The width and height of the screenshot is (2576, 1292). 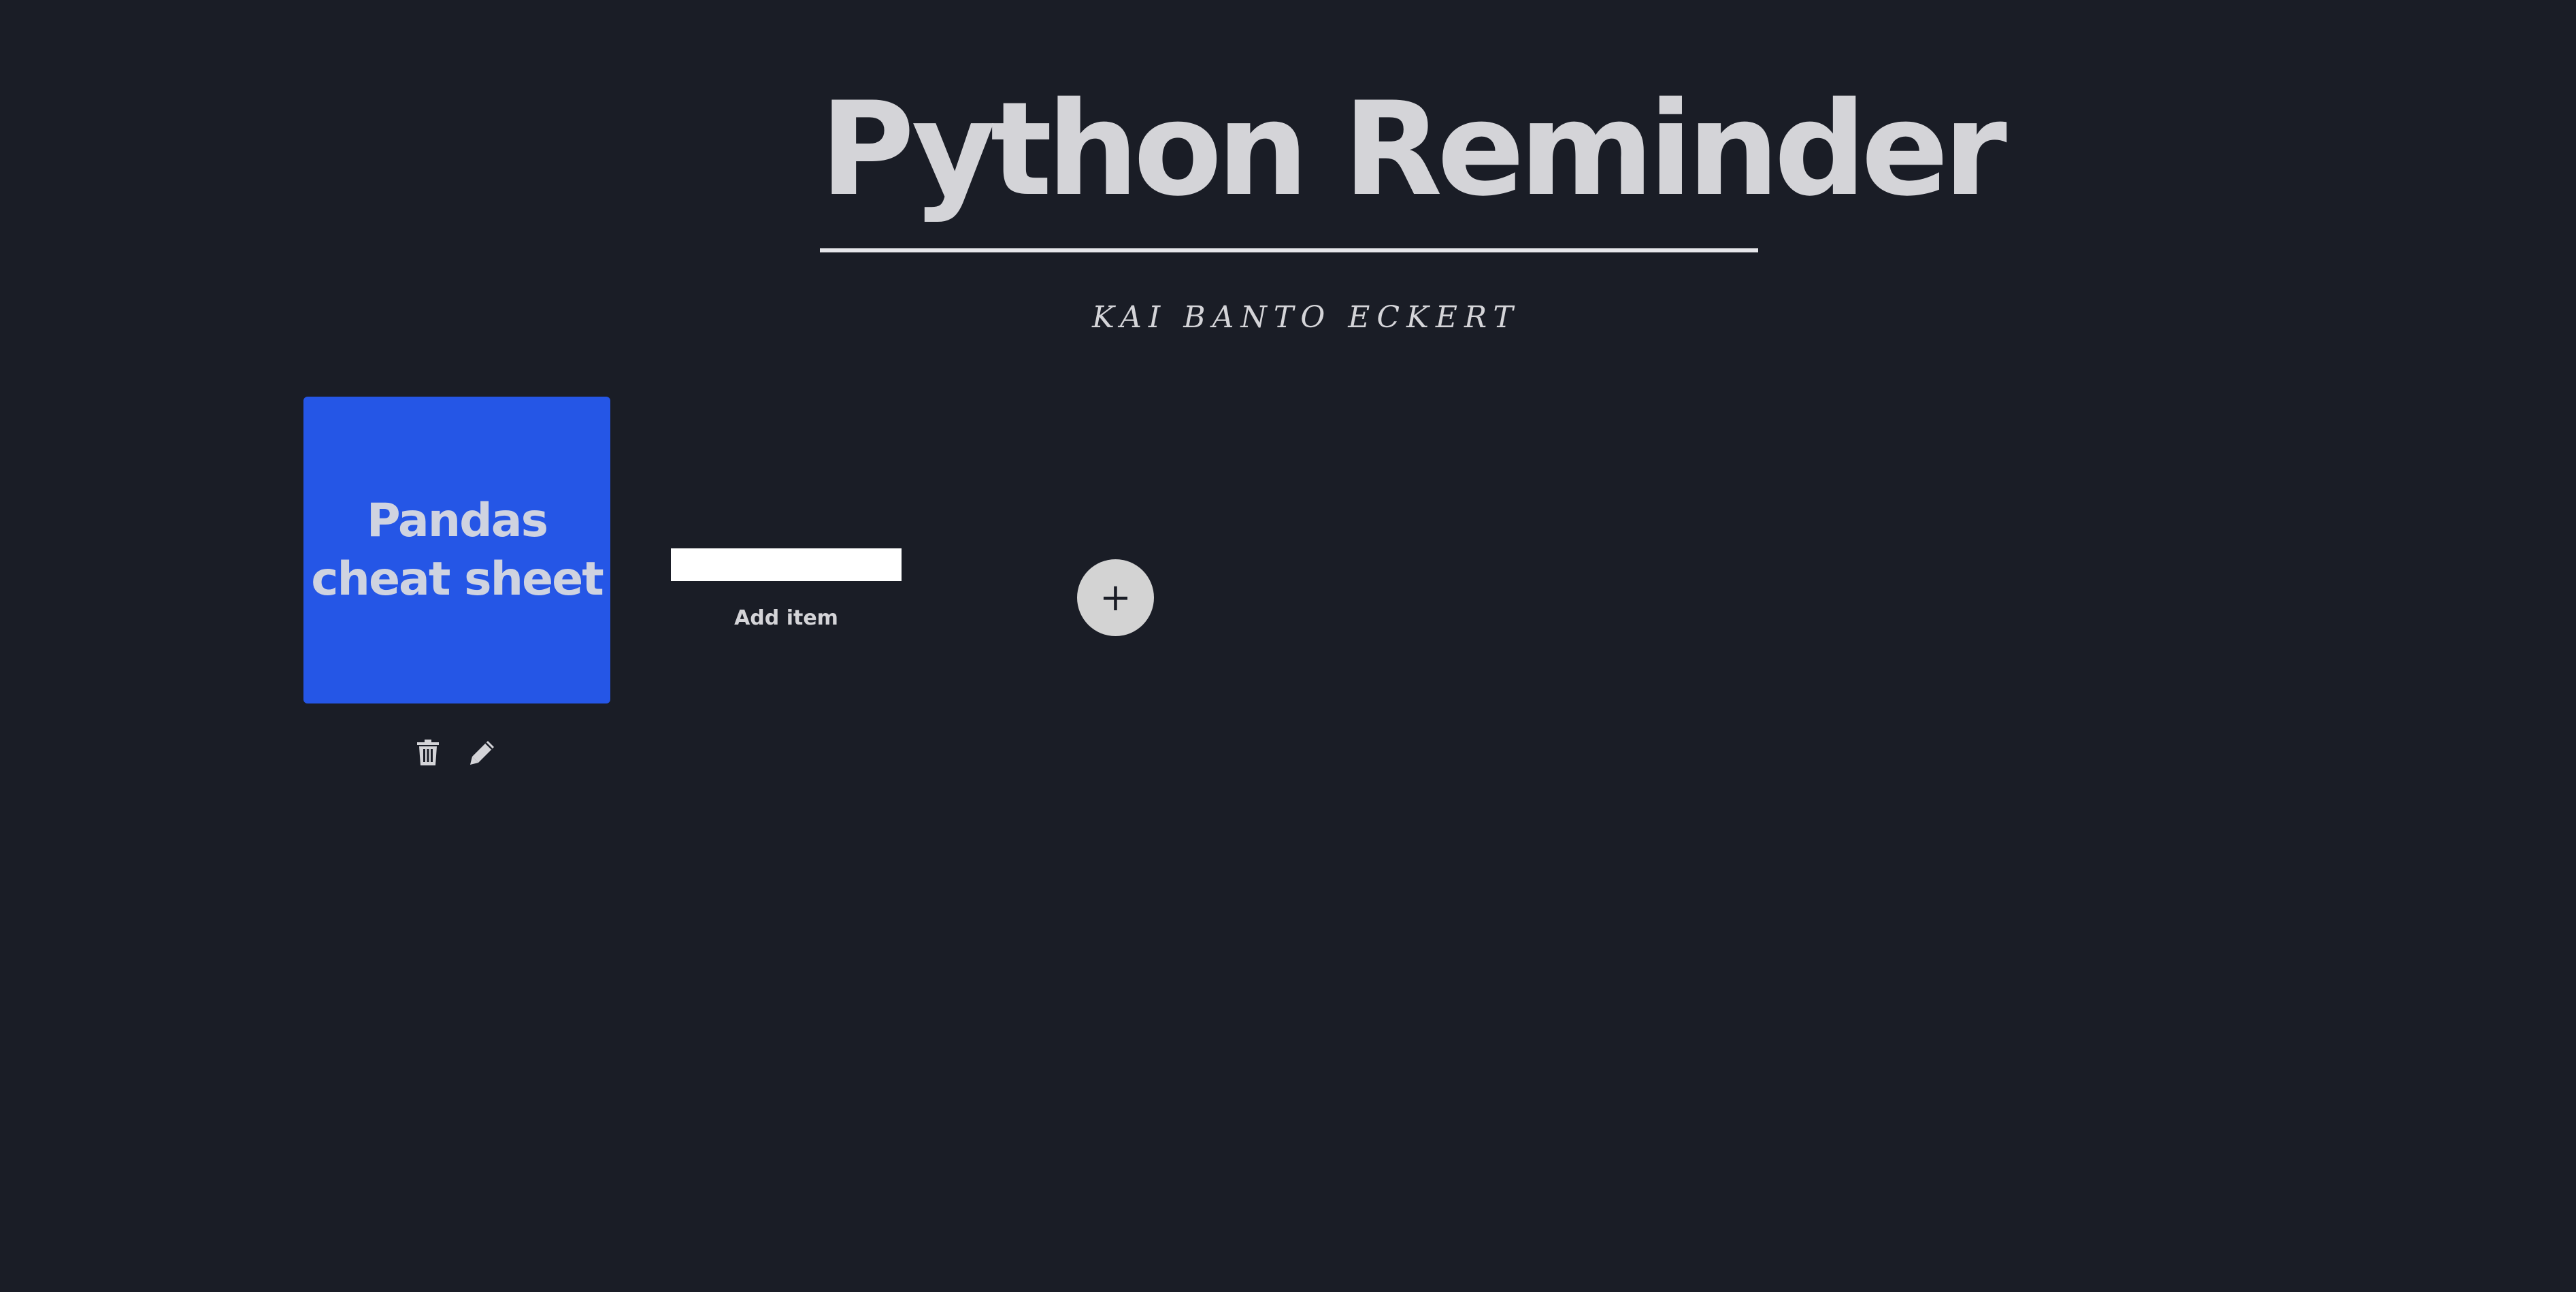 I want to click on add-item-label: Add item, so click(x=787, y=619).